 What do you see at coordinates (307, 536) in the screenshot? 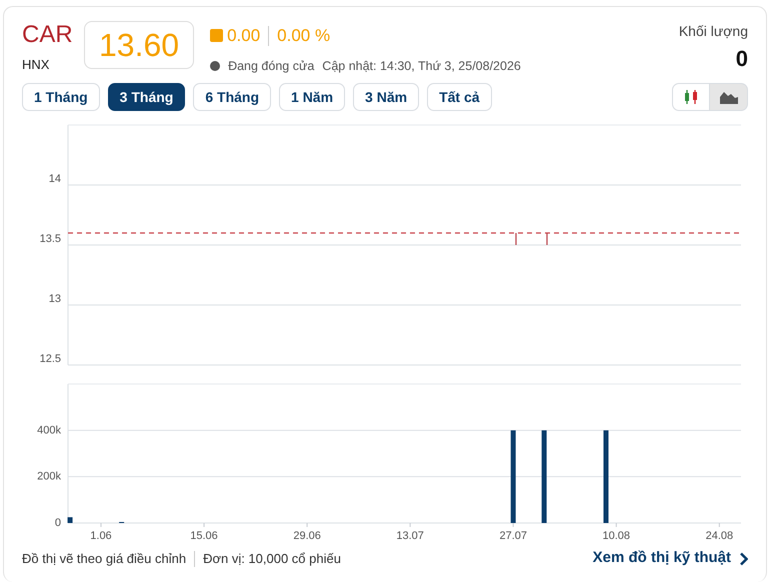
I see `x-axis-label: 29.06` at bounding box center [307, 536].